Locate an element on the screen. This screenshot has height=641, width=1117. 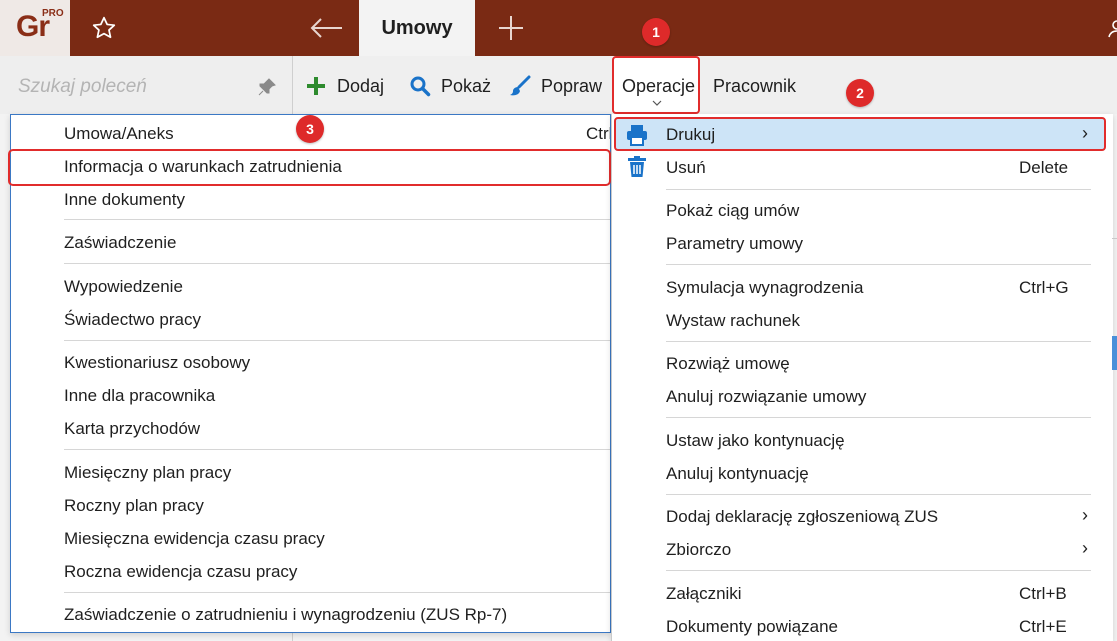
chevron-down-icon is located at coordinates (657, 103).